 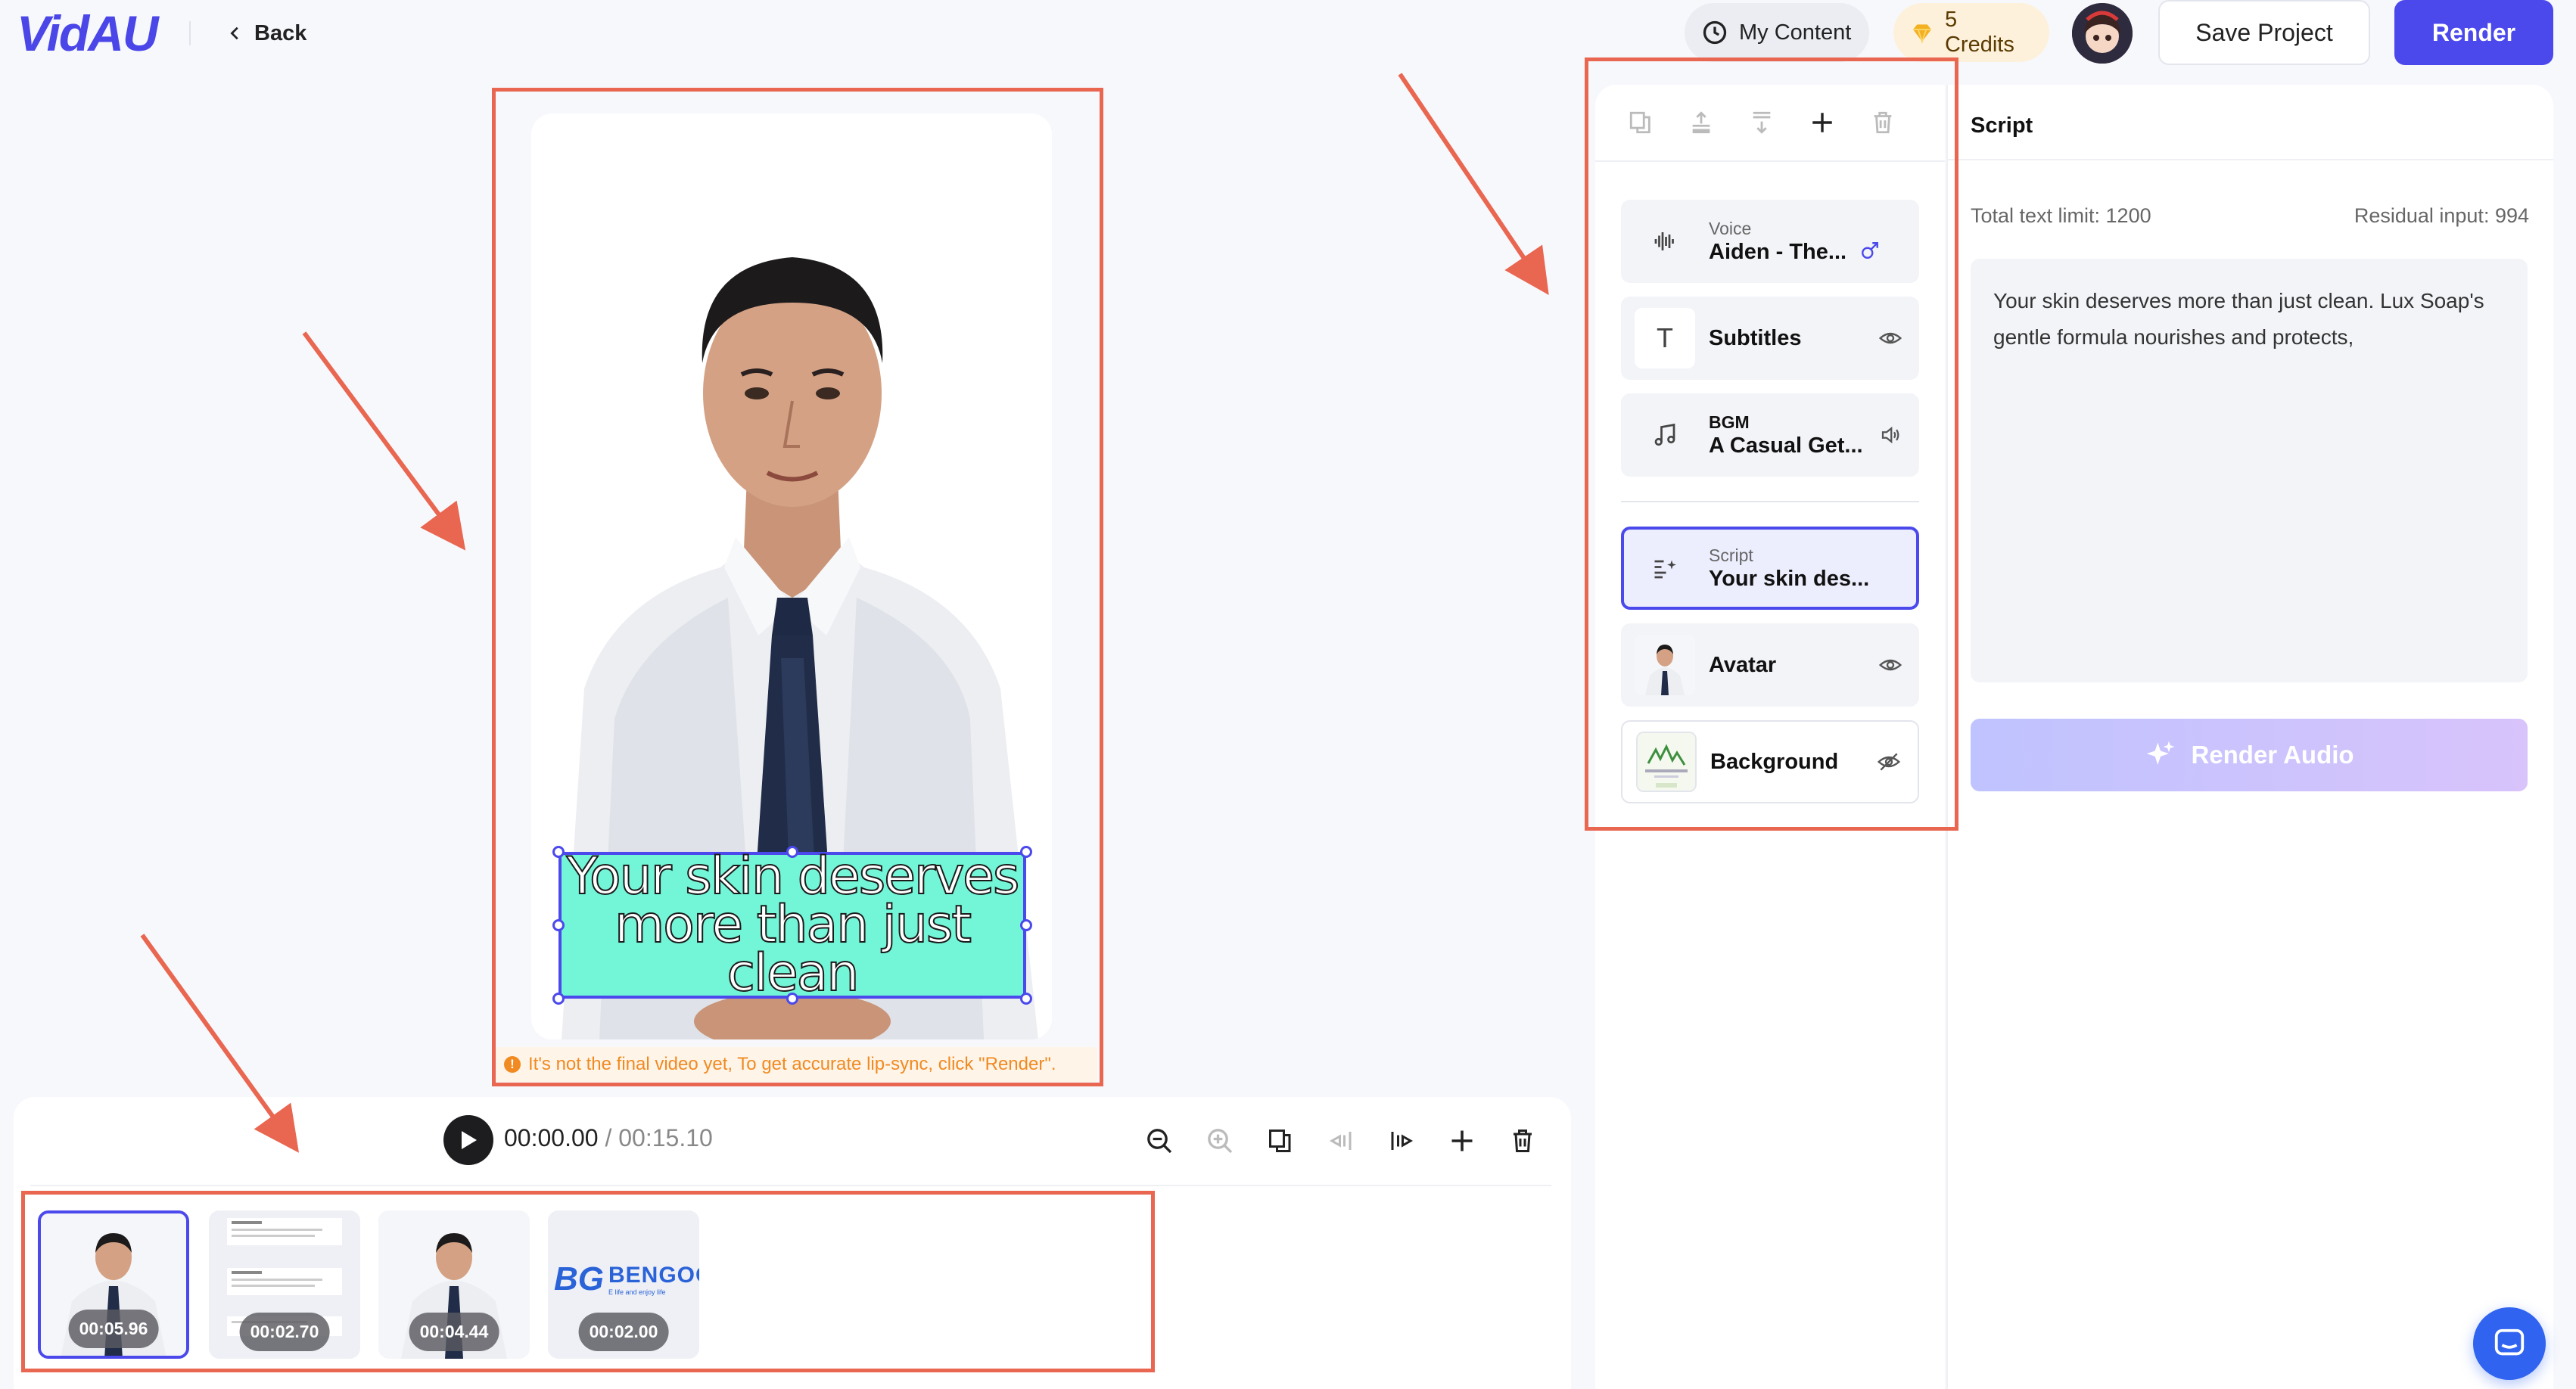 I want to click on split-right-button, so click(x=1401, y=1141).